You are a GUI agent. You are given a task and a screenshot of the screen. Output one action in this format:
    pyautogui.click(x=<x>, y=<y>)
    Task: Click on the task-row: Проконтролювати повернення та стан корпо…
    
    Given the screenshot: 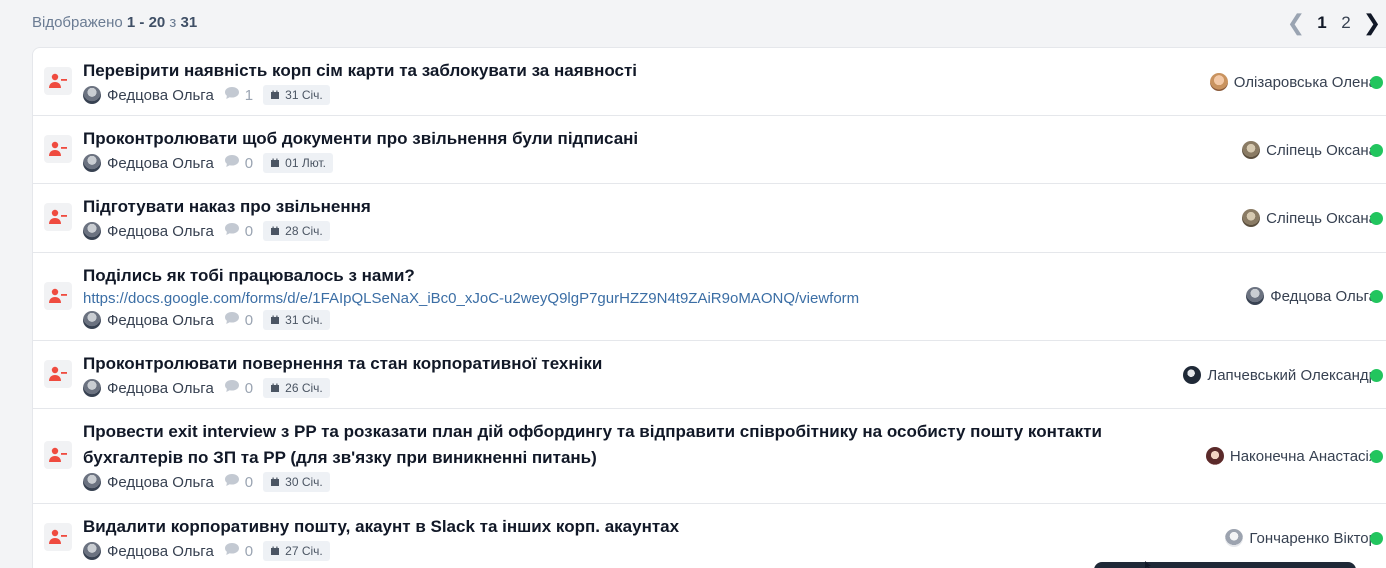 What is the action you would take?
    pyautogui.click(x=709, y=375)
    